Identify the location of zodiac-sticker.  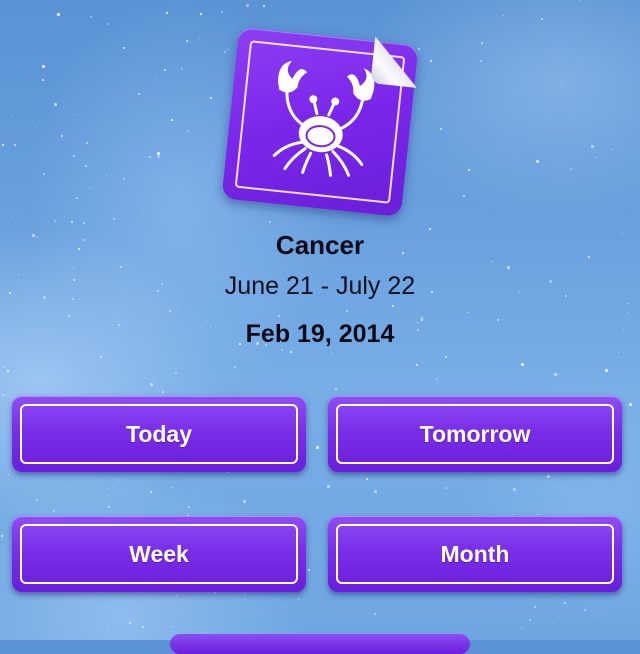
(321, 122).